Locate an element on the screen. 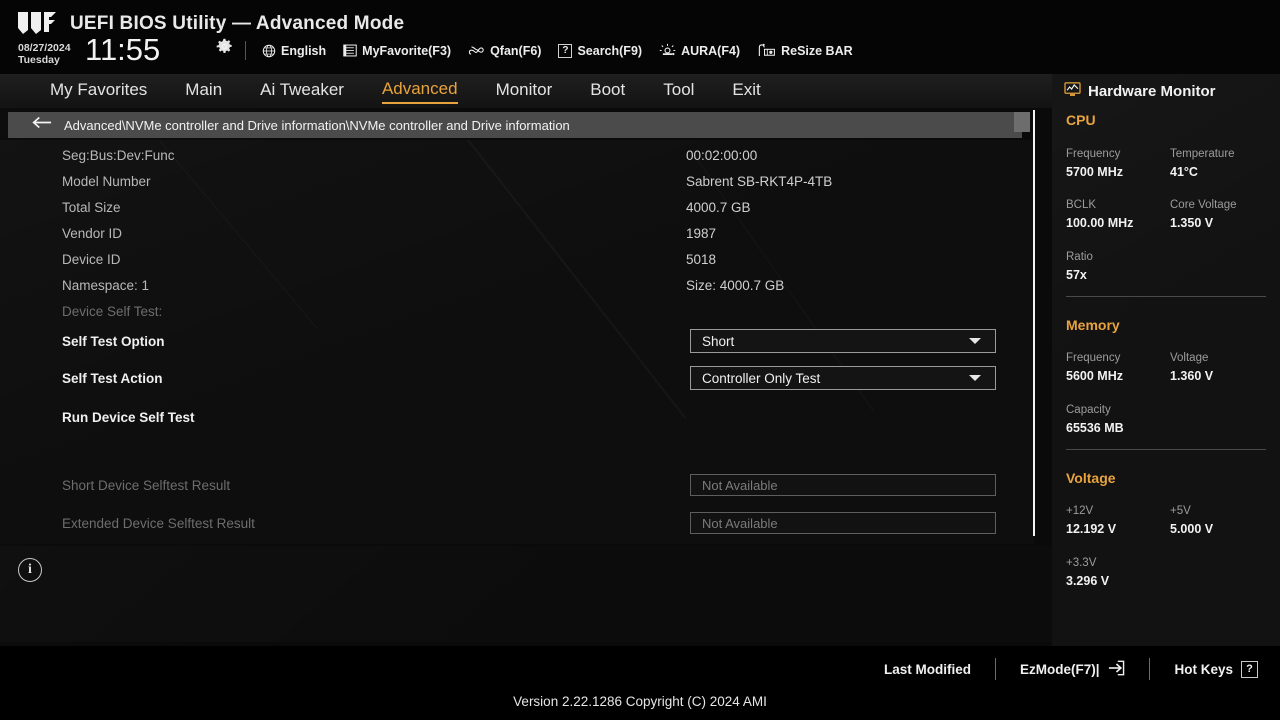 The width and height of the screenshot is (1280, 720). hwm-value-capacity: 65536 MB is located at coordinates (1095, 428).